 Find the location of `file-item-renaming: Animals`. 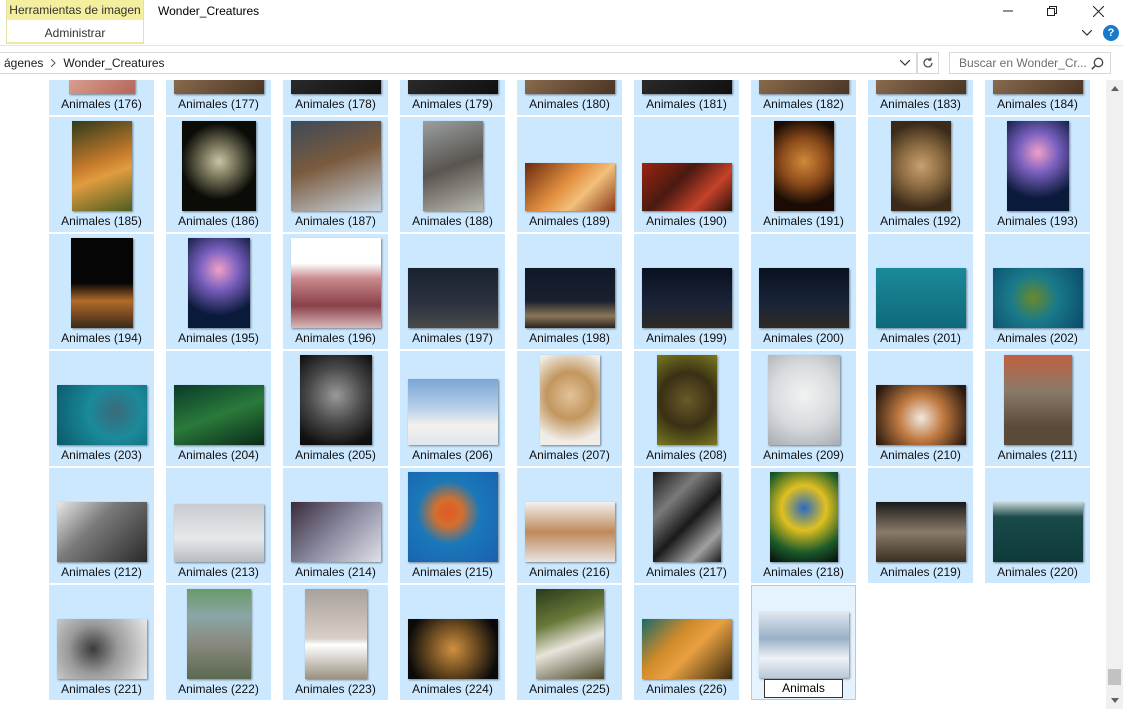

file-item-renaming: Animals is located at coordinates (803, 642).